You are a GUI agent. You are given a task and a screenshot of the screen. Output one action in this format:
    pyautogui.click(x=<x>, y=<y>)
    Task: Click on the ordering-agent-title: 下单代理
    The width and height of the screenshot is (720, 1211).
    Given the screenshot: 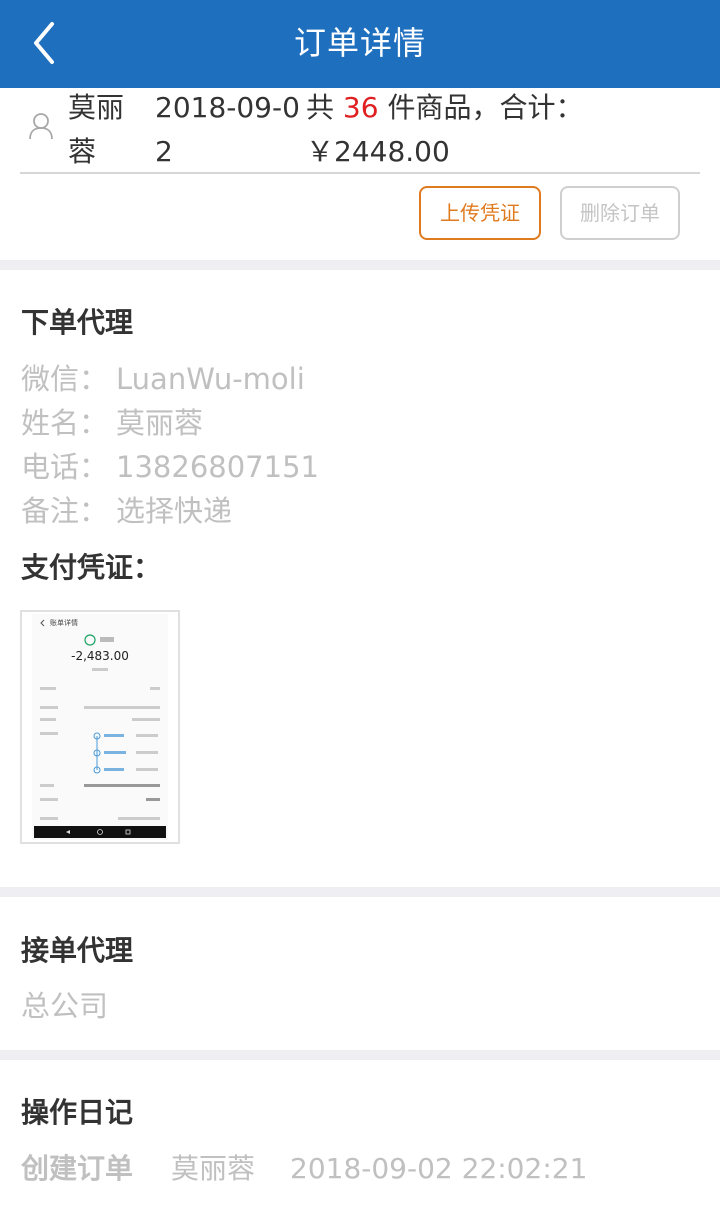 What is the action you would take?
    pyautogui.click(x=77, y=322)
    